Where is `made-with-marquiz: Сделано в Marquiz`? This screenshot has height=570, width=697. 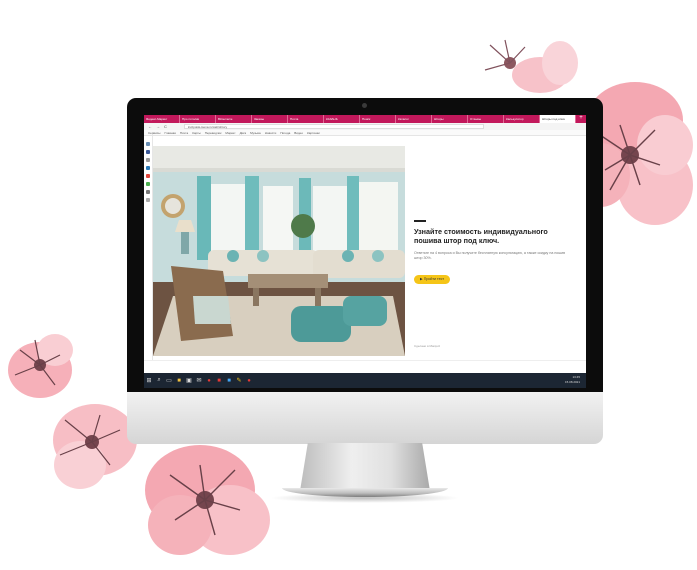 made-with-marquiz: Сделано в Marquiz is located at coordinates (427, 346).